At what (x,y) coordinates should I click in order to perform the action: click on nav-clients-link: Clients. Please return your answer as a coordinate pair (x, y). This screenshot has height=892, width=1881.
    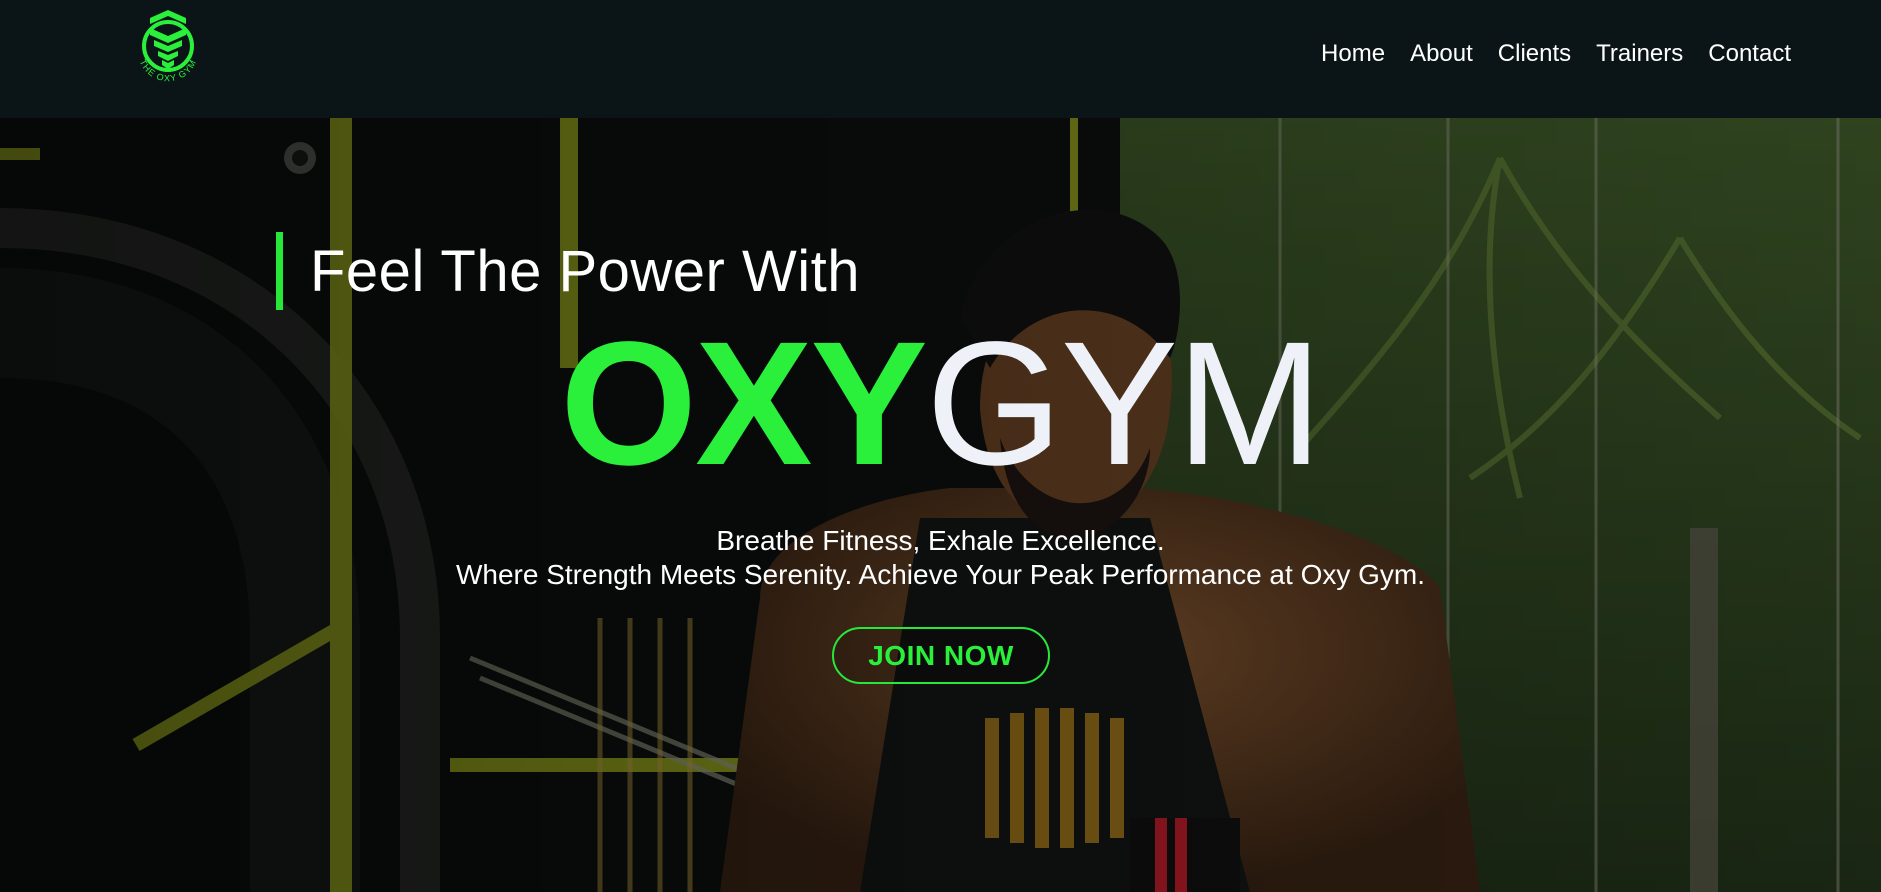
    Looking at the image, I should click on (1534, 54).